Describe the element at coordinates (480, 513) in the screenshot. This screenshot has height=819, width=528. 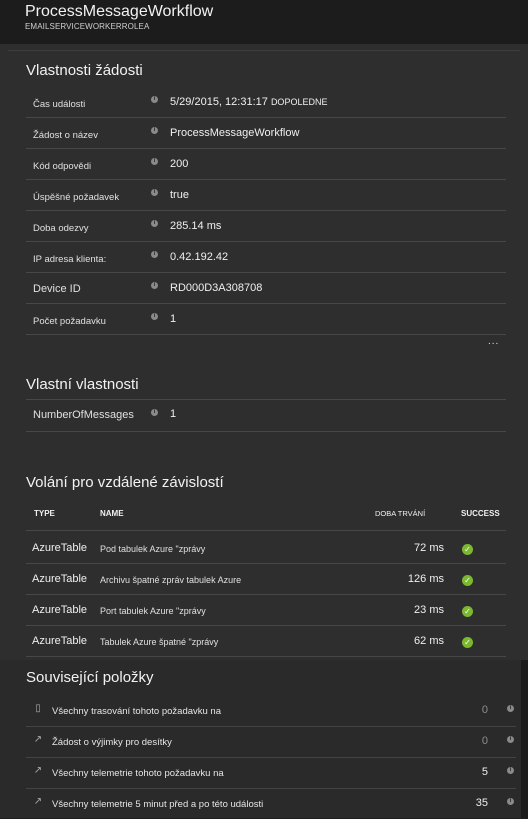
I see `column-header-success: SUCCESS` at that location.